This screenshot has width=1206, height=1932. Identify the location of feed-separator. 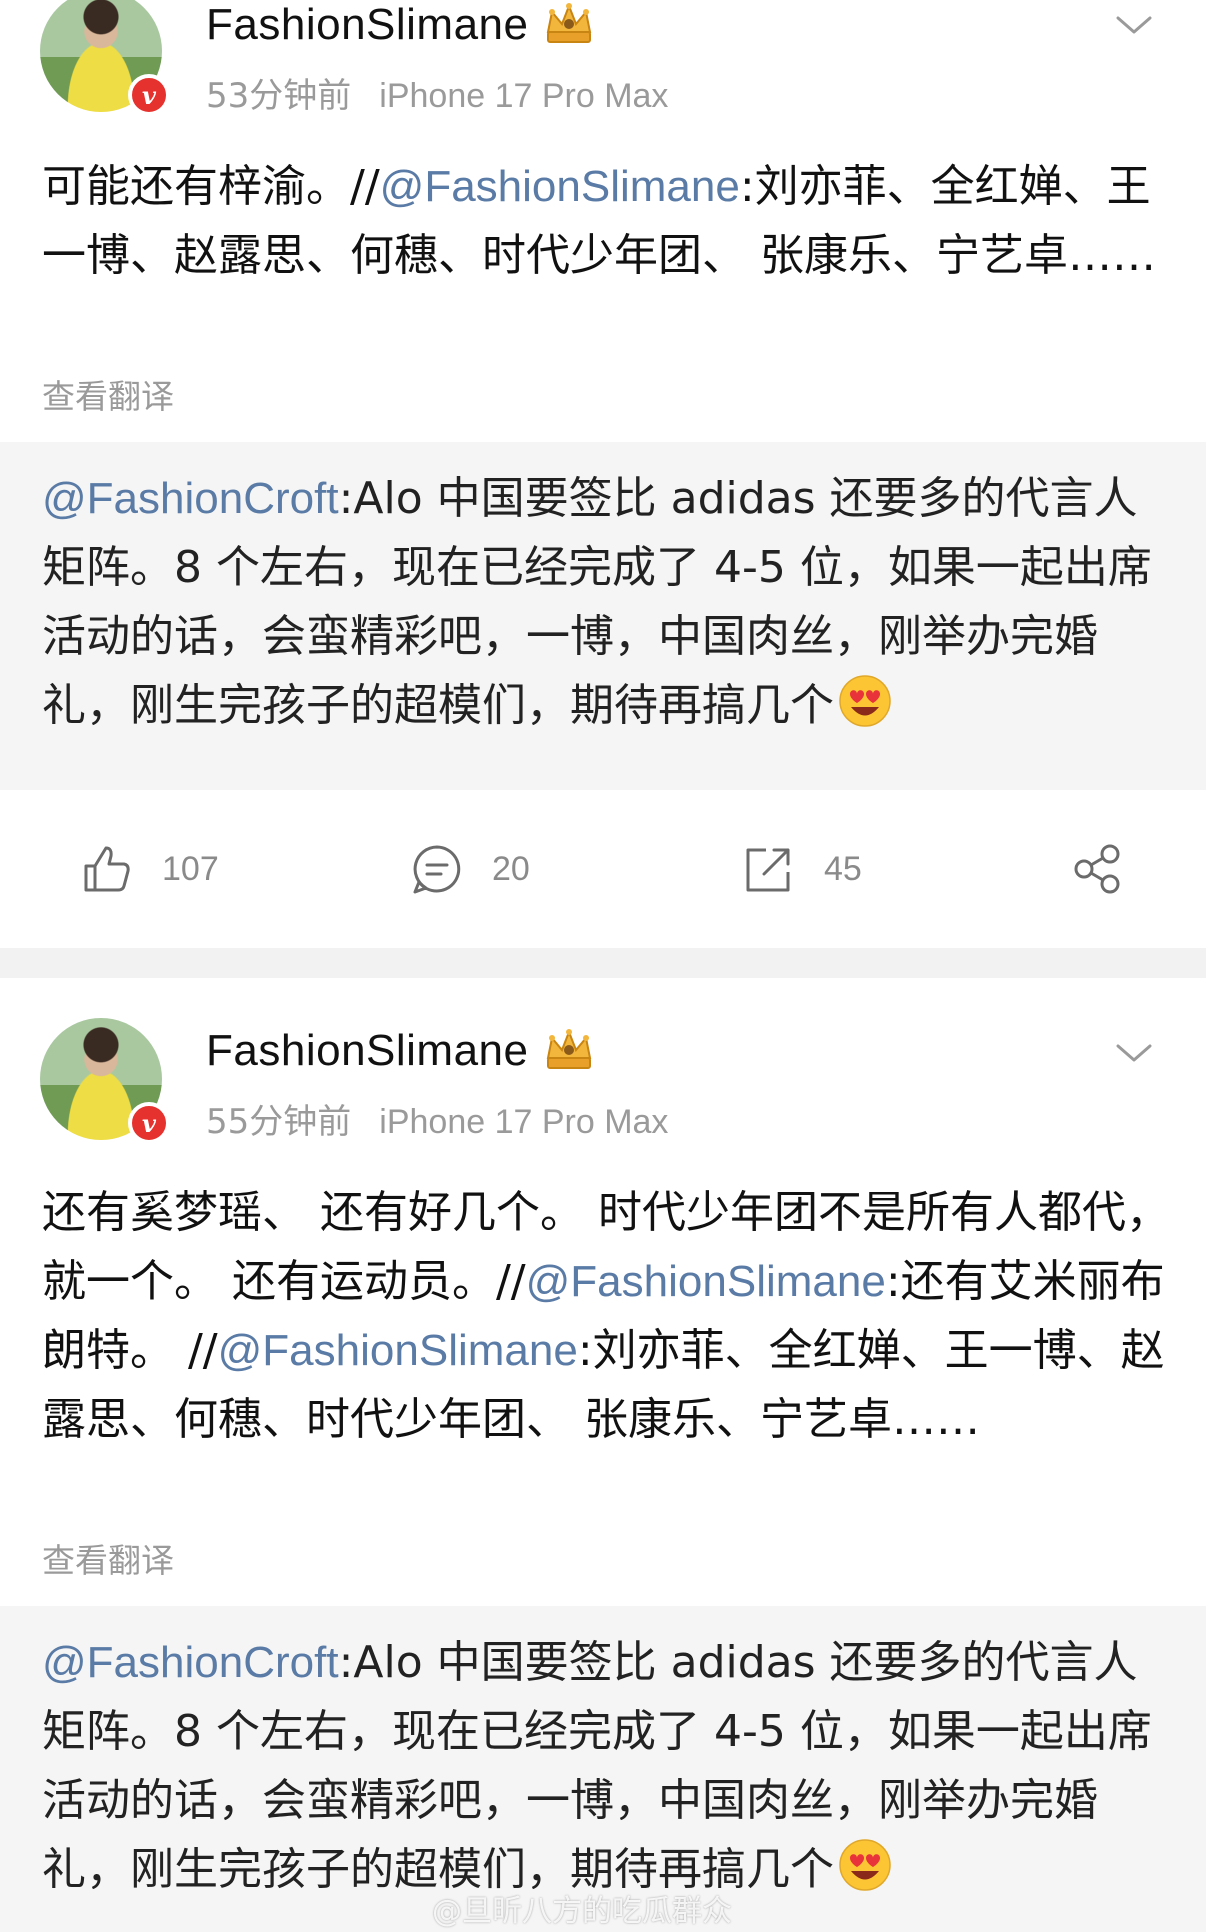
(603, 963).